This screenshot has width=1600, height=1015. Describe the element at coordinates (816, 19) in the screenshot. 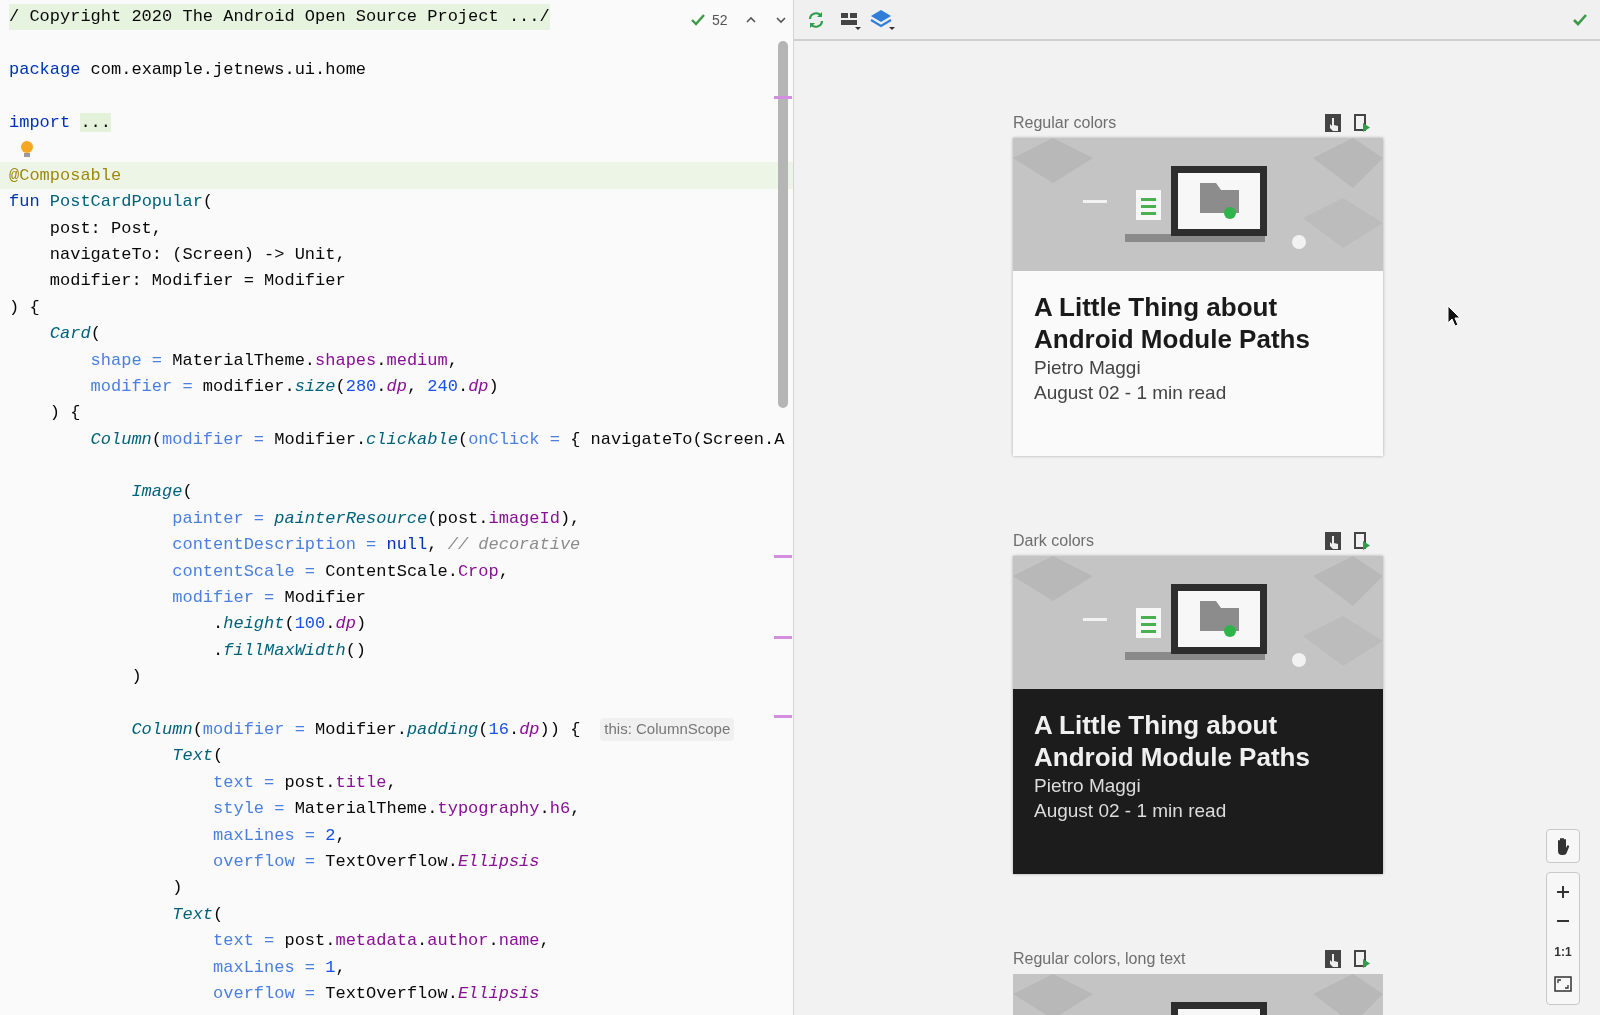

I see `refresh-icon` at that location.